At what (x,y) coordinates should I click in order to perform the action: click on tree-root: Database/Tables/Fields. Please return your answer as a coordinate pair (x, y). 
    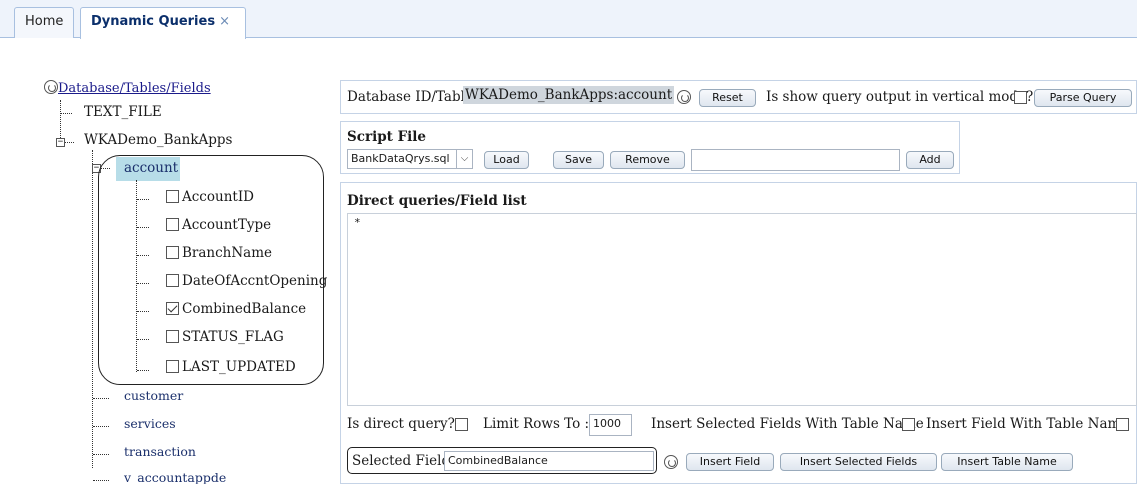
    Looking at the image, I should click on (127, 88).